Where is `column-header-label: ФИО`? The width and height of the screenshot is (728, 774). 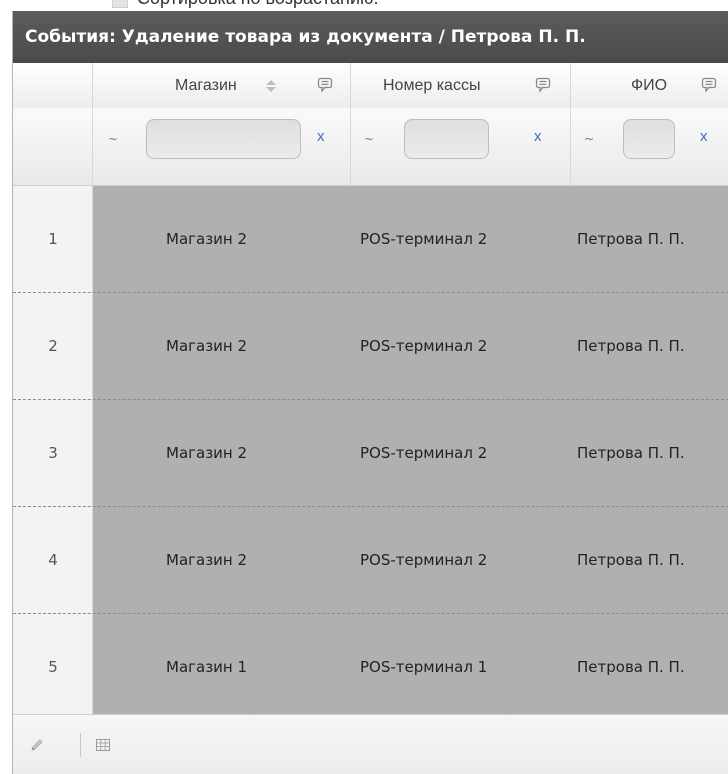
column-header-label: ФИО is located at coordinates (649, 85).